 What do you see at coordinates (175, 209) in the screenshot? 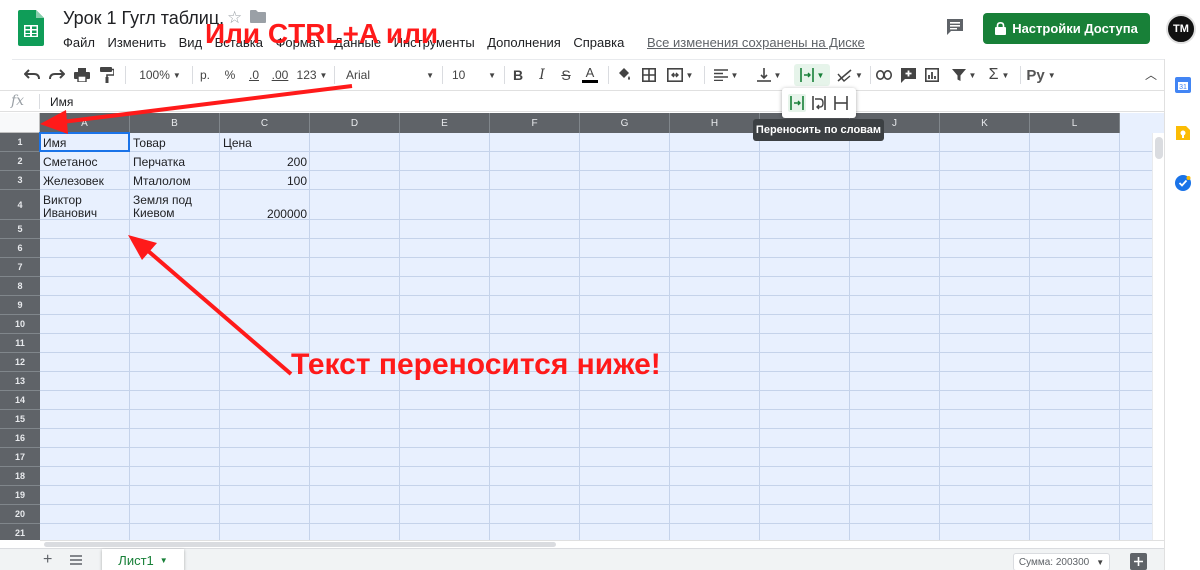
I see `cell-b4: Земля под Киевом` at bounding box center [175, 209].